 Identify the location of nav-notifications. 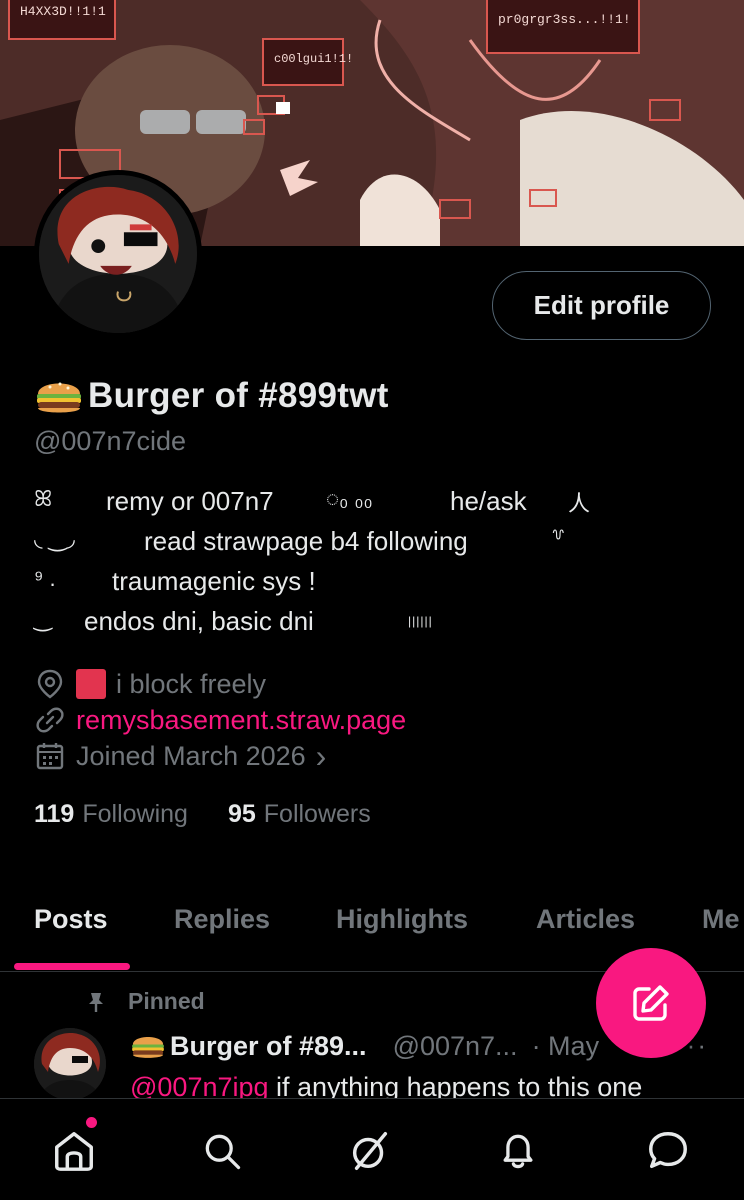
(518, 1151).